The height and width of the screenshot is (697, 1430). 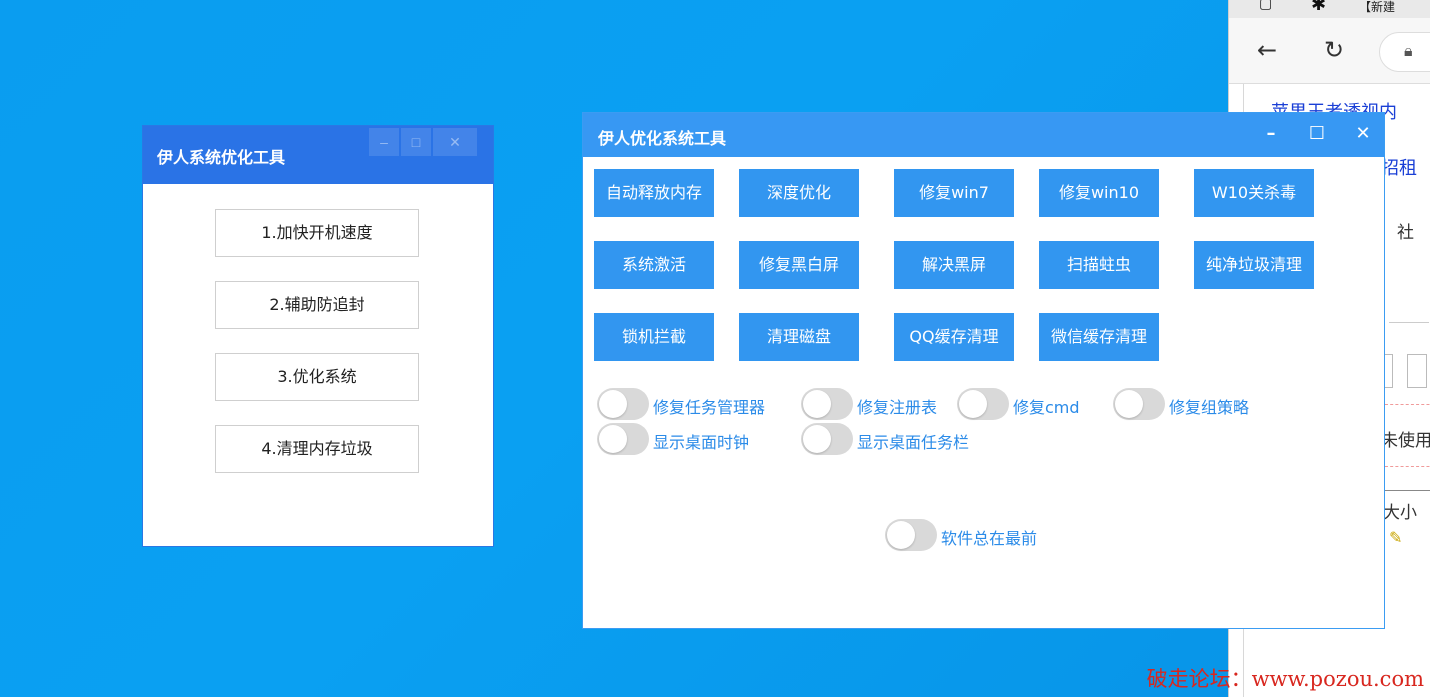 I want to click on auto-release-memory-button: 自动释放内存, so click(x=654, y=193).